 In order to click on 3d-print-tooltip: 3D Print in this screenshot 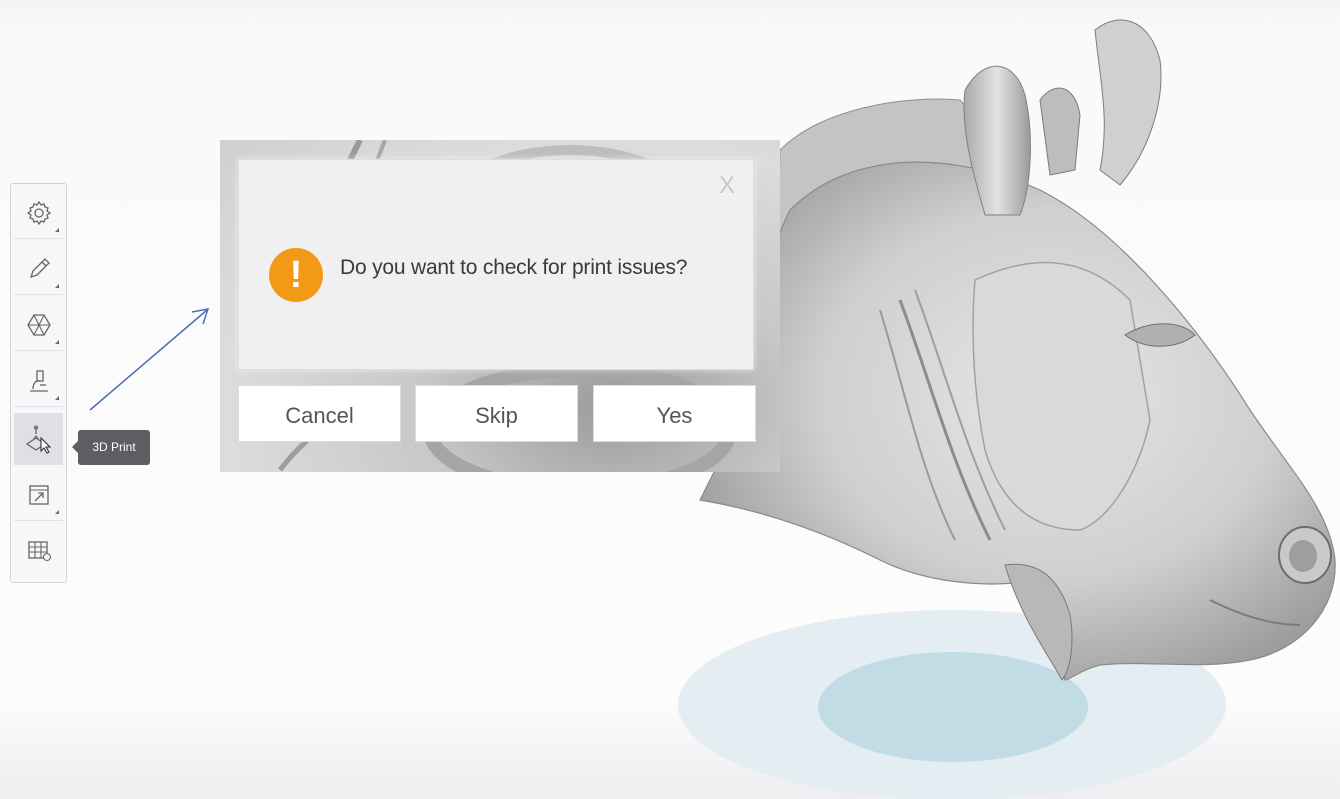, I will do `click(111, 447)`.